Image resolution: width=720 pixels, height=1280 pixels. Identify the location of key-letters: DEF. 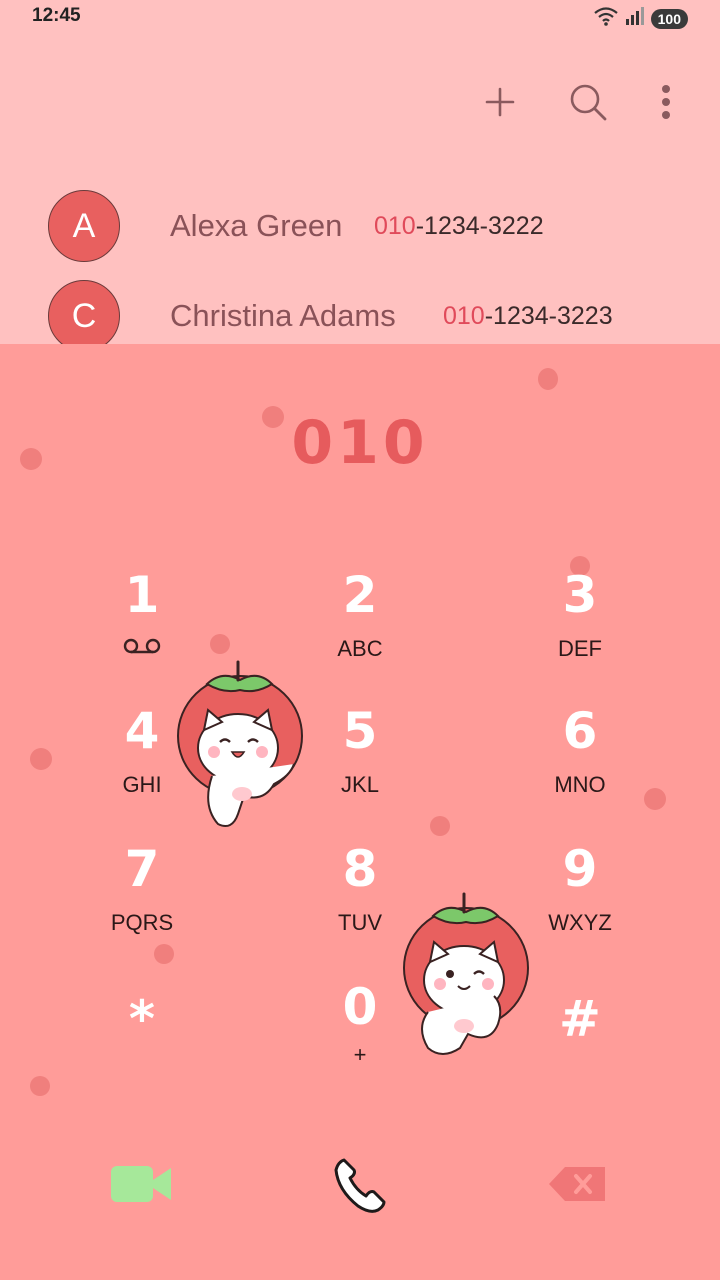
(580, 648).